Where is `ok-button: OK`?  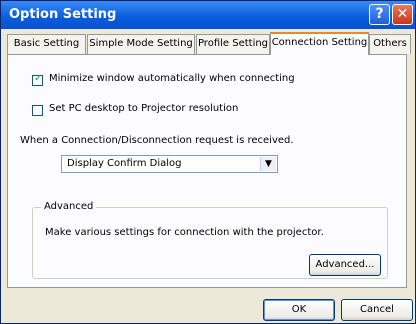 ok-button: OK is located at coordinates (299, 310).